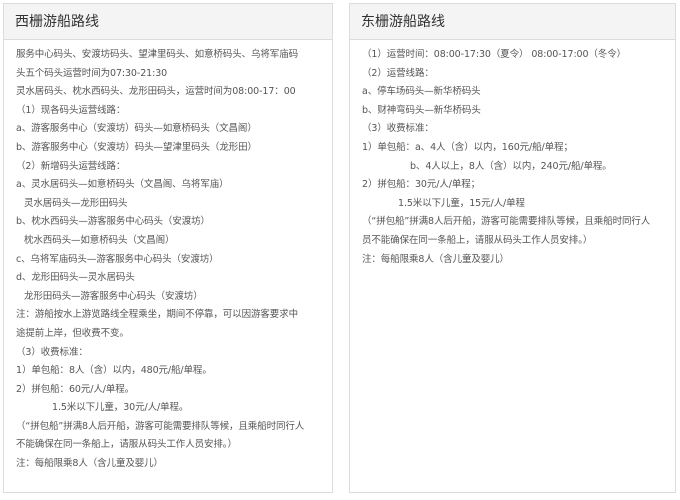  I want to click on text-line: b、财神弯码头—新华桥码头, so click(421, 110).